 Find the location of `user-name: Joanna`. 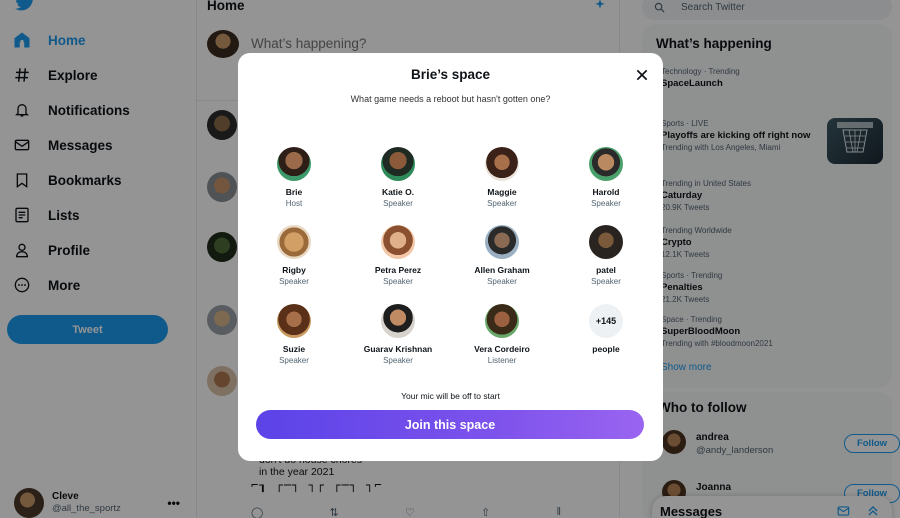

user-name: Joanna is located at coordinates (714, 487).